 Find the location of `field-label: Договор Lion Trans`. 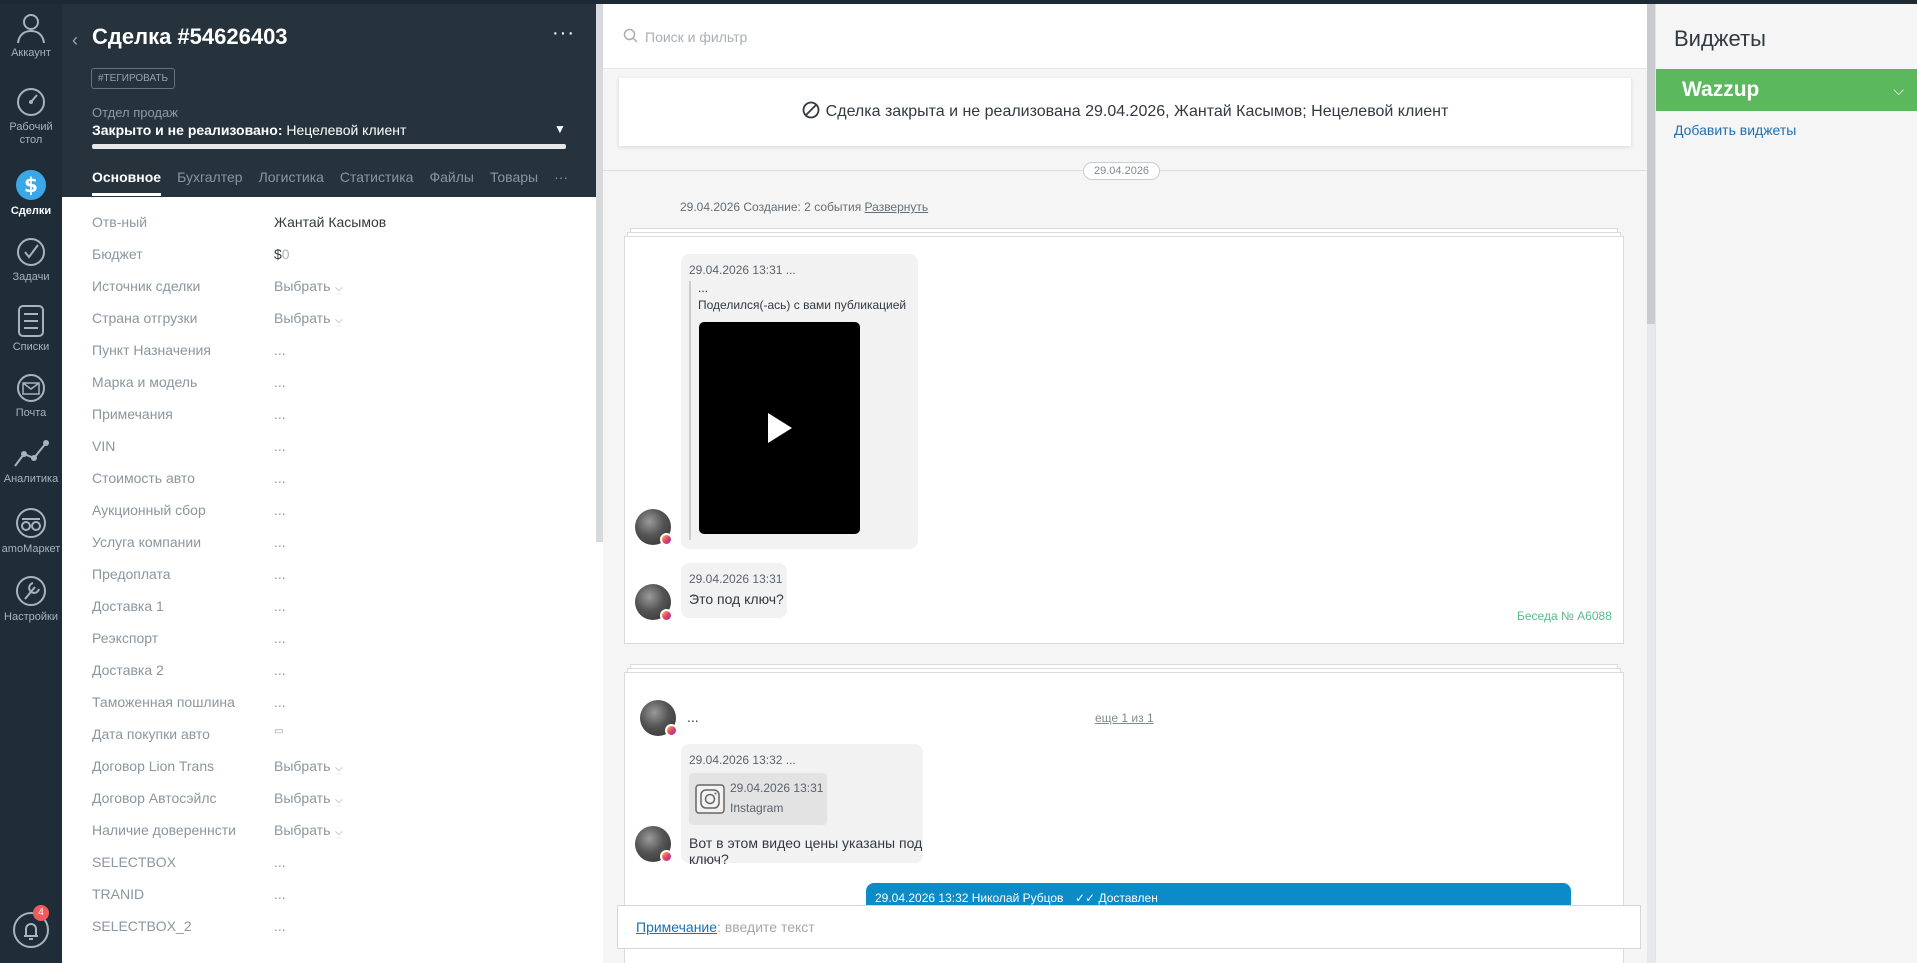

field-label: Договор Lion Trans is located at coordinates (153, 766).